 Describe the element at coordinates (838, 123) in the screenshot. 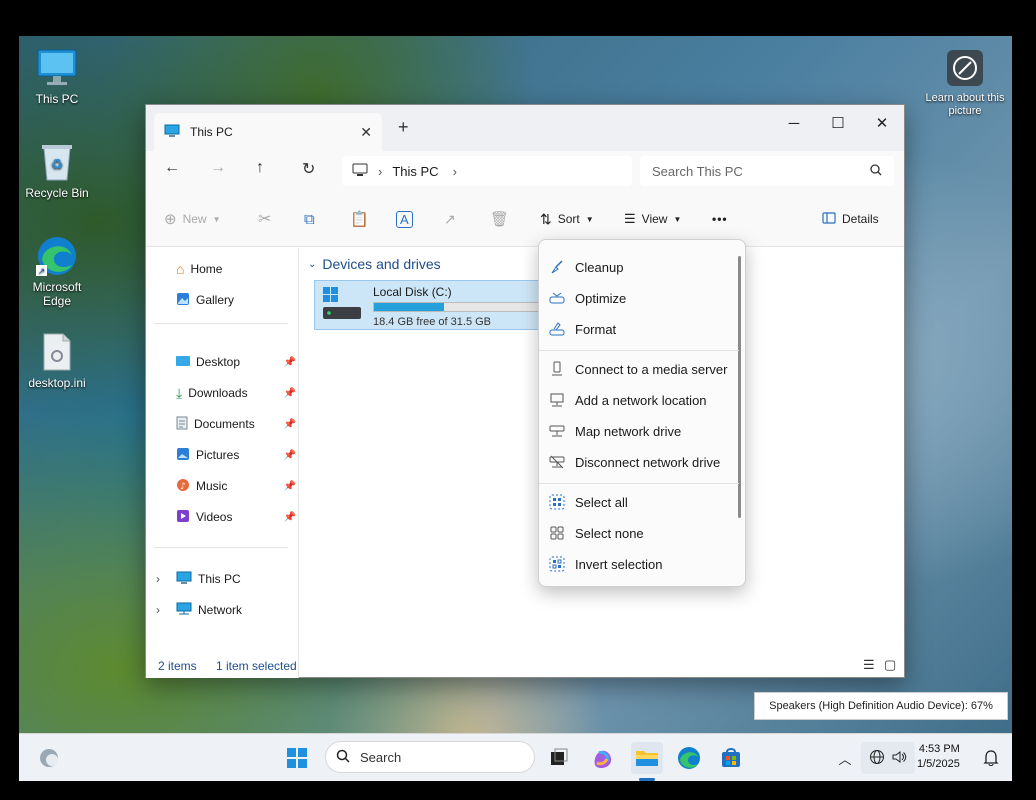

I see `maximize-button: ☐` at that location.